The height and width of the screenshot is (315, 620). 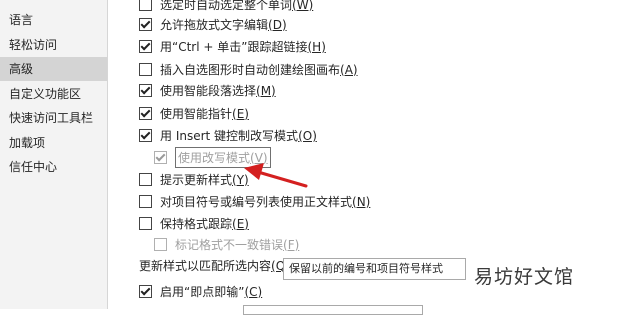 What do you see at coordinates (254, 171) in the screenshot?
I see `arrow-head` at bounding box center [254, 171].